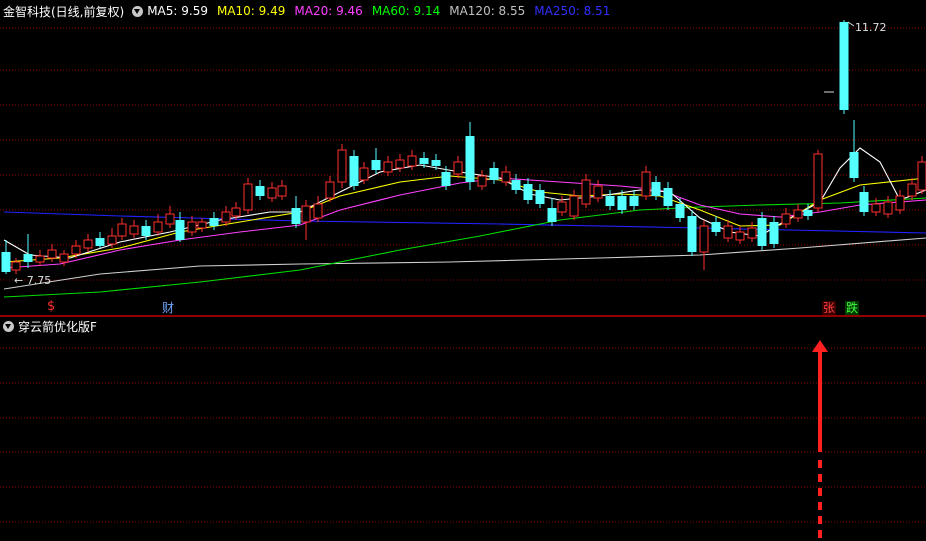  What do you see at coordinates (464, 263) in the screenshot?
I see `ma120-line` at bounding box center [464, 263].